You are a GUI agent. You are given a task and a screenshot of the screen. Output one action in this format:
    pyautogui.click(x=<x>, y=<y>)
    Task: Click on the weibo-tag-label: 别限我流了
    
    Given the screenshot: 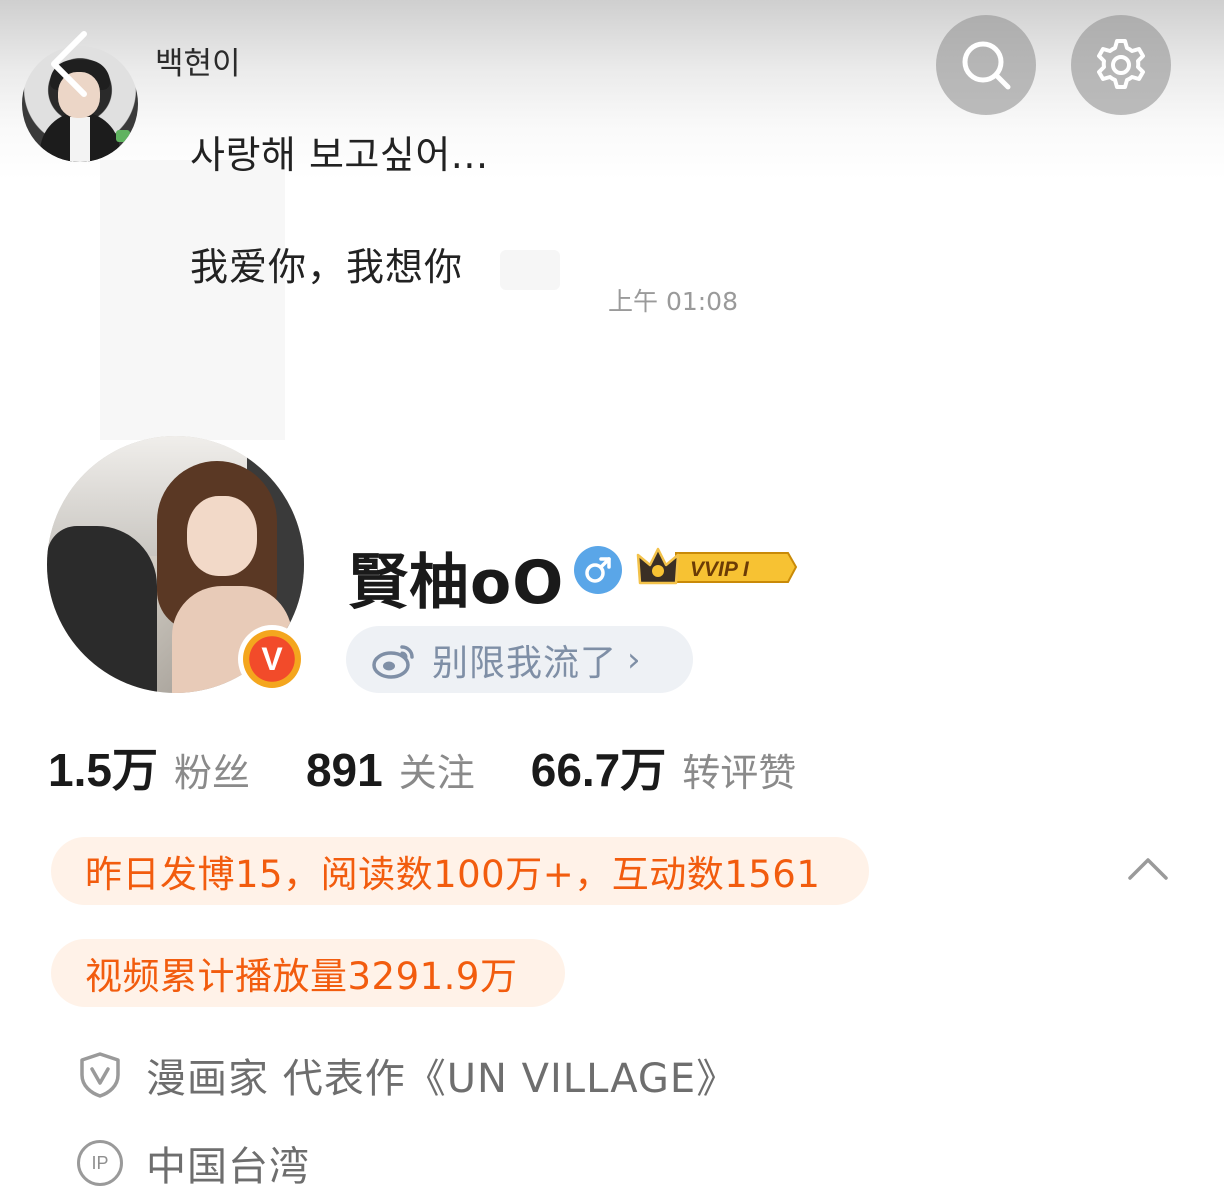 What is the action you would take?
    pyautogui.click(x=525, y=663)
    